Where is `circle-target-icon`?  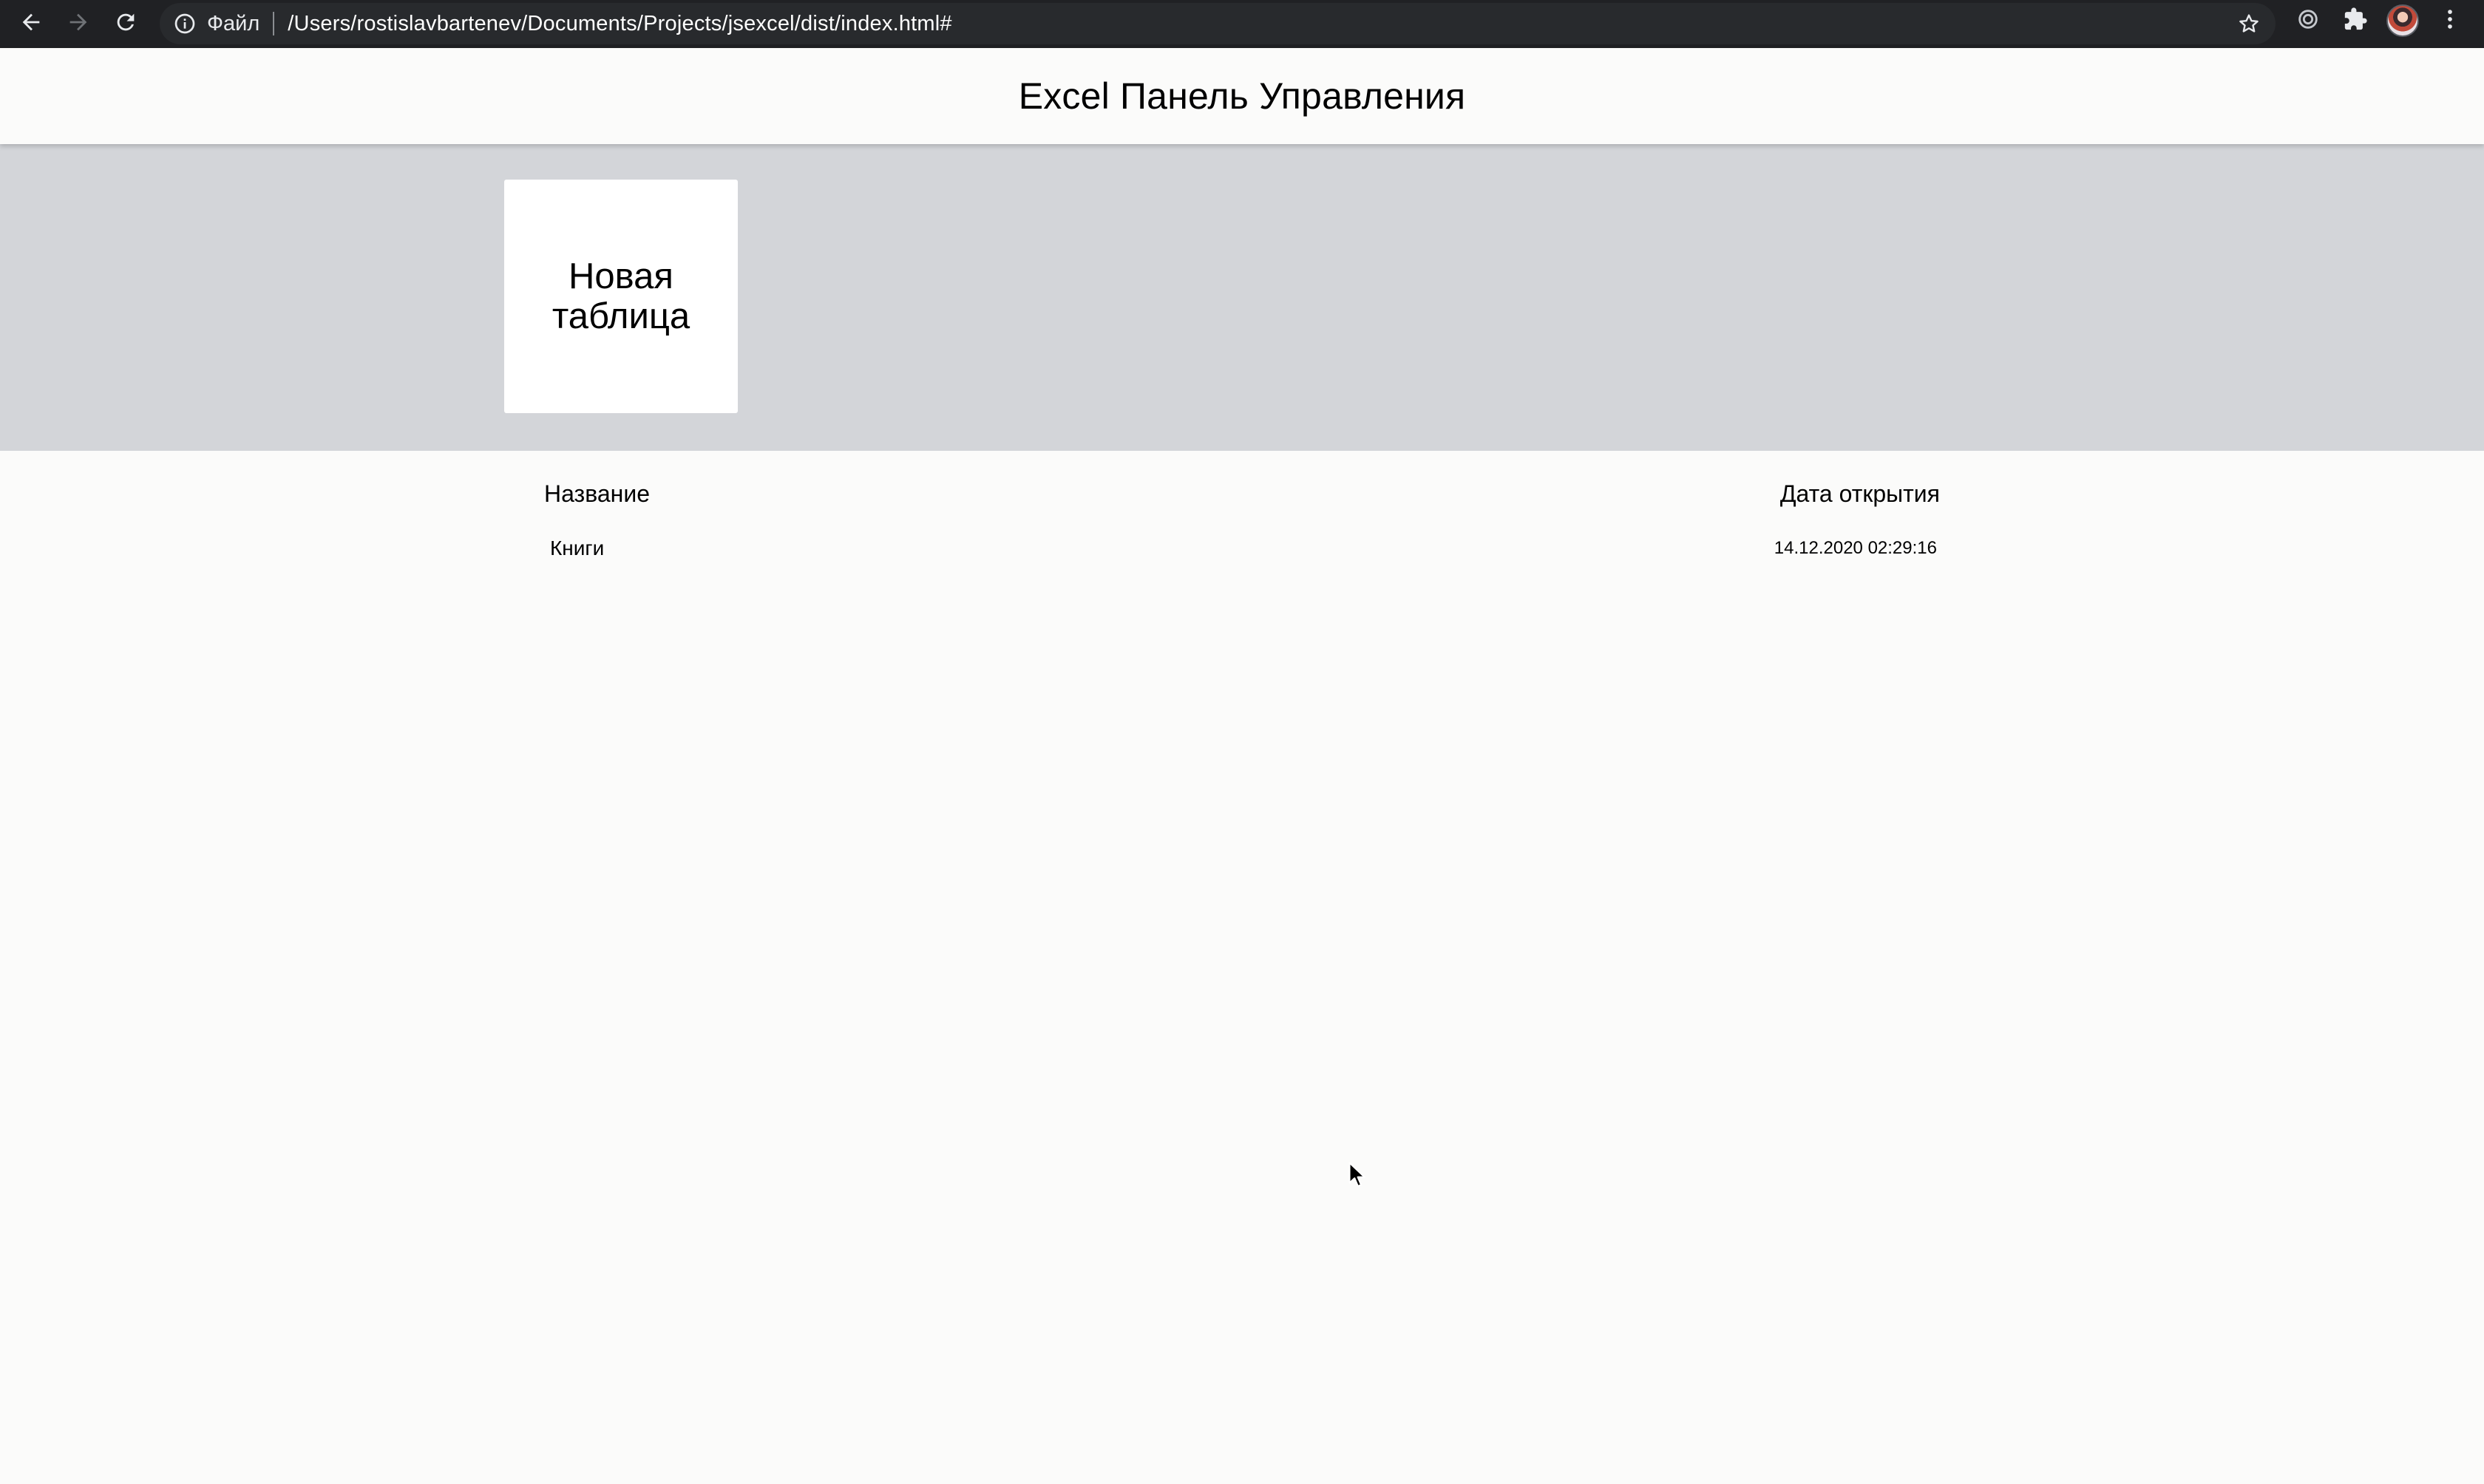
circle-target-icon is located at coordinates (2308, 21).